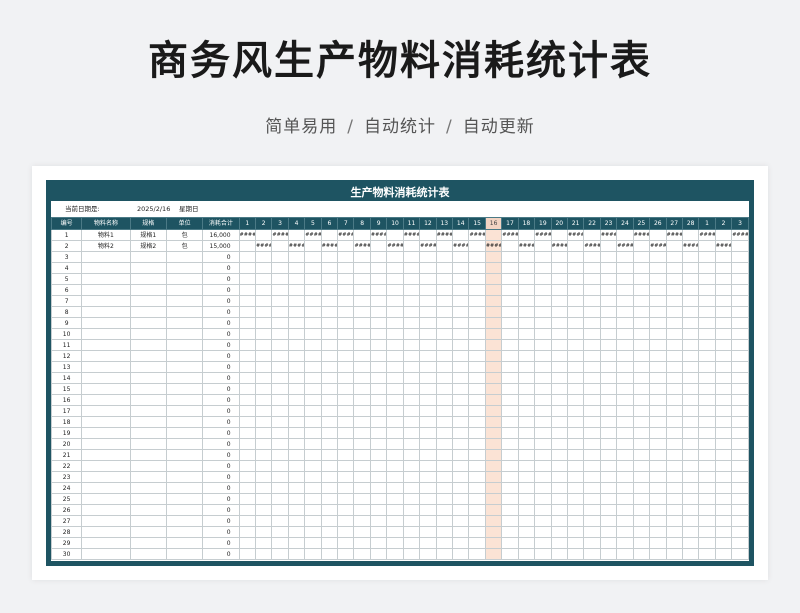  I want to click on day-cell: ####, so click(690, 246).